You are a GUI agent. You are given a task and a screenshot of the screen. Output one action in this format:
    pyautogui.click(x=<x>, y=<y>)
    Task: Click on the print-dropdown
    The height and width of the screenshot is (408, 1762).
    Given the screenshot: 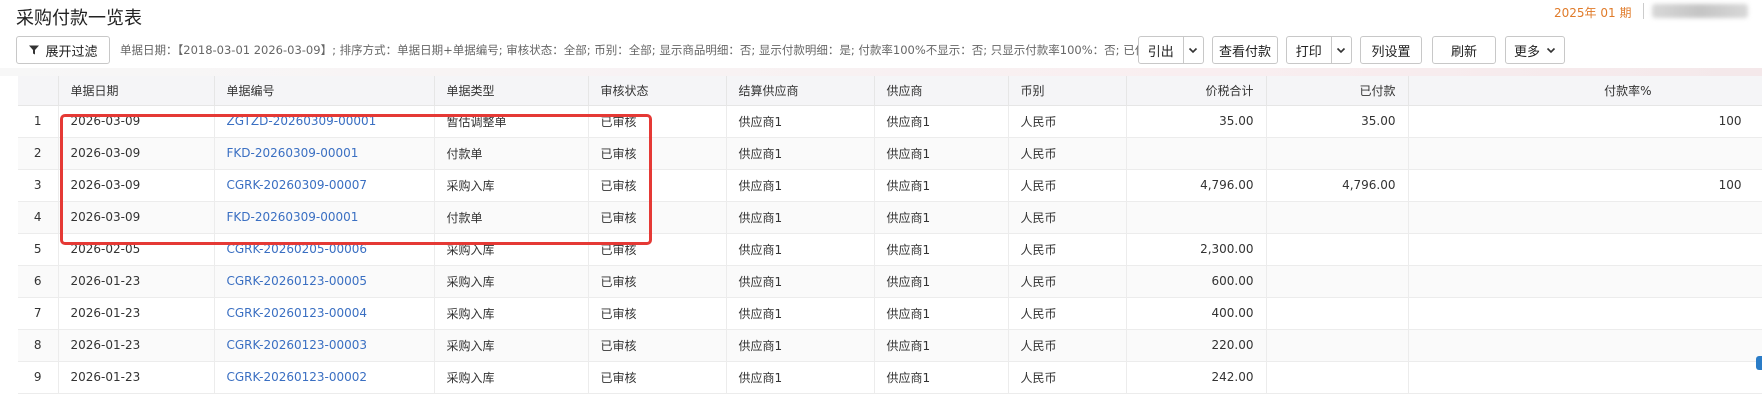 What is the action you would take?
    pyautogui.click(x=1341, y=50)
    